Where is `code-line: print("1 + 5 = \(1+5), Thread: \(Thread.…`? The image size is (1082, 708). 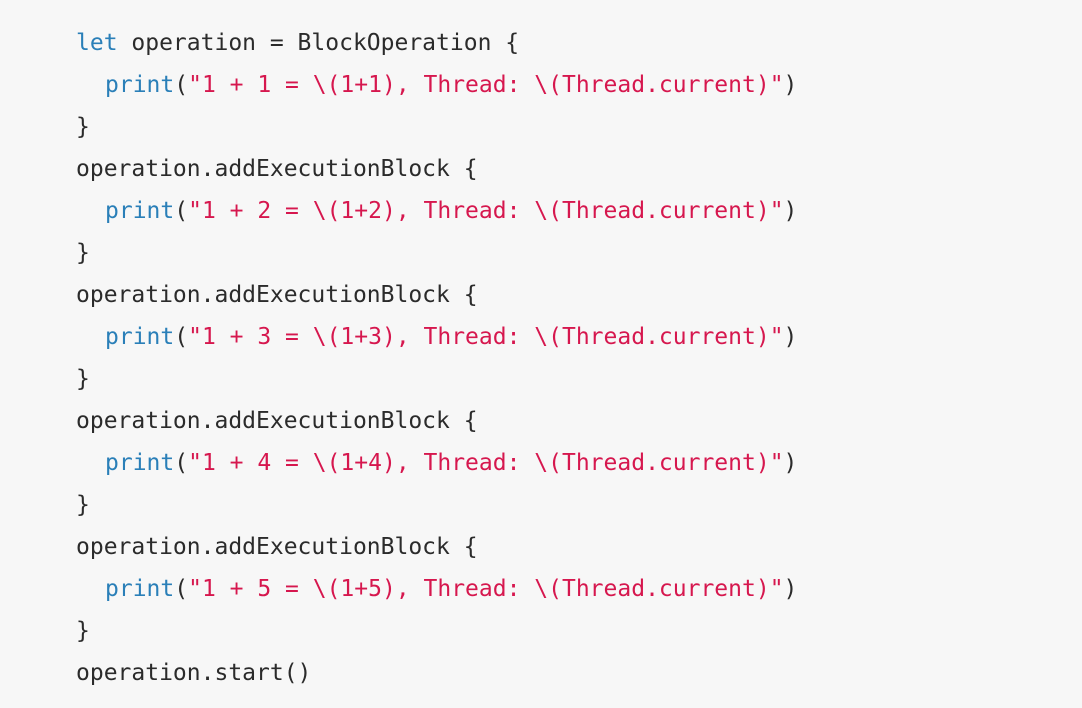
code-line: print("1 + 5 = \(1+5), Thread: \(Thread.… is located at coordinates (579, 589).